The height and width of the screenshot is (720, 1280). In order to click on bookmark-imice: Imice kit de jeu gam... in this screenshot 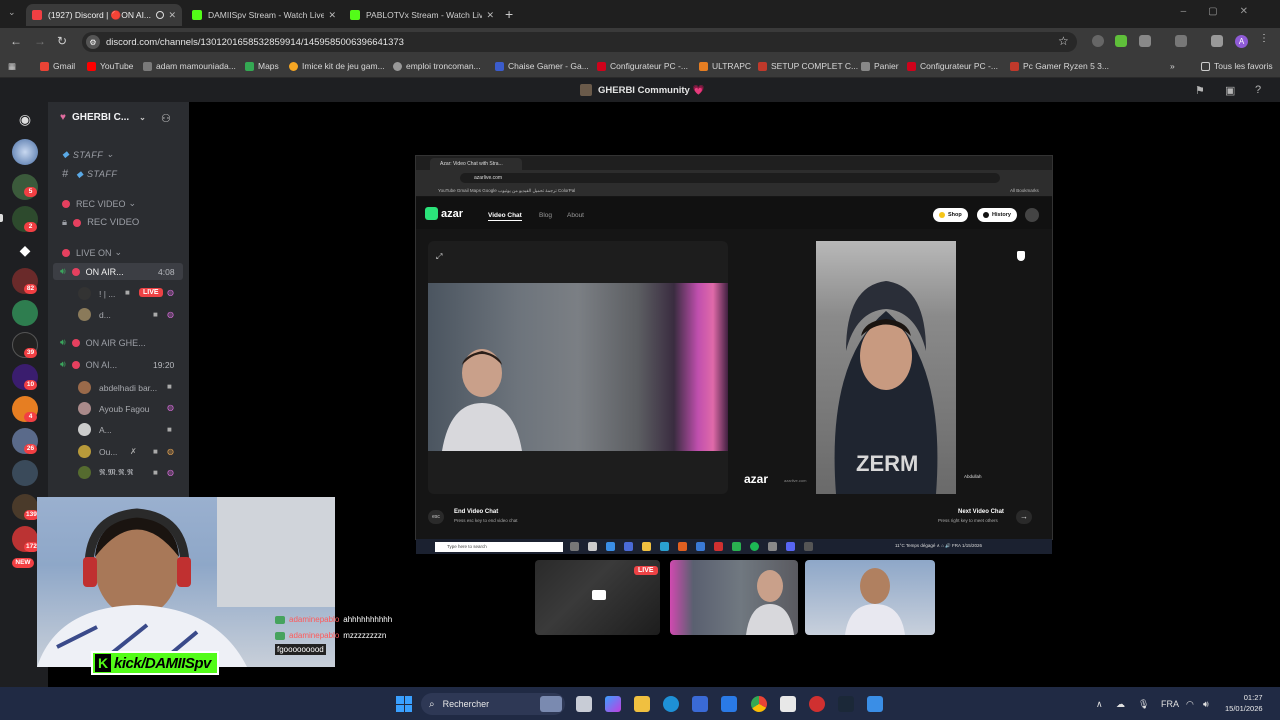, I will do `click(337, 66)`.